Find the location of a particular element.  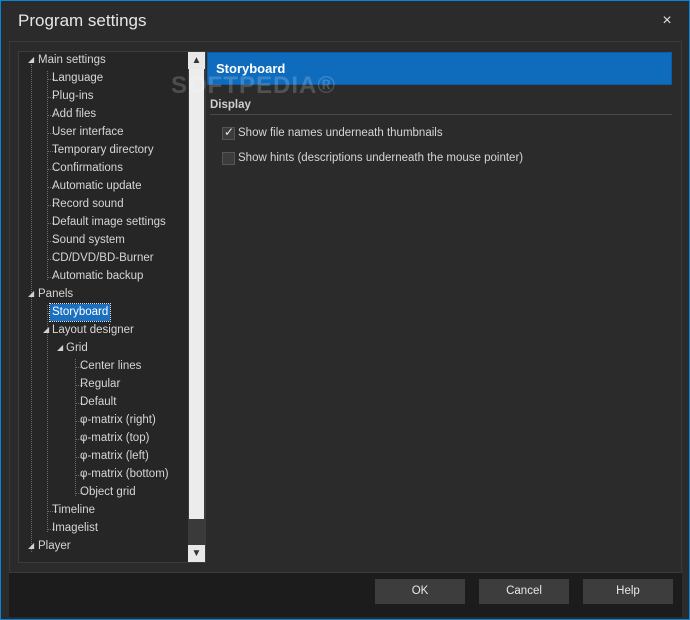

tree-guide-panels is located at coordinates (47, 418).